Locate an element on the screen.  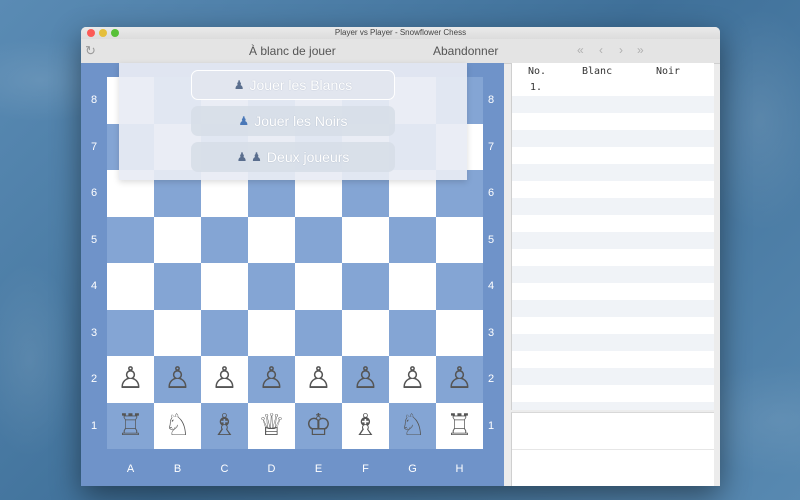
play-black-button: ♟ Jouer les Noirs is located at coordinates (293, 121).